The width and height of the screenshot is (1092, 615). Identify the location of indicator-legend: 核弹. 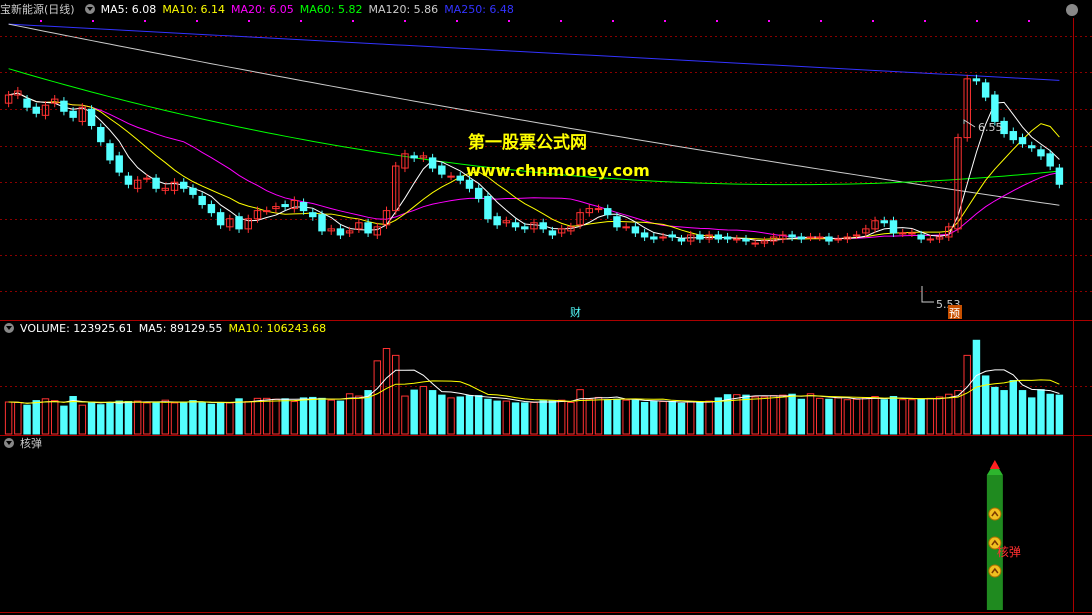
(24, 444).